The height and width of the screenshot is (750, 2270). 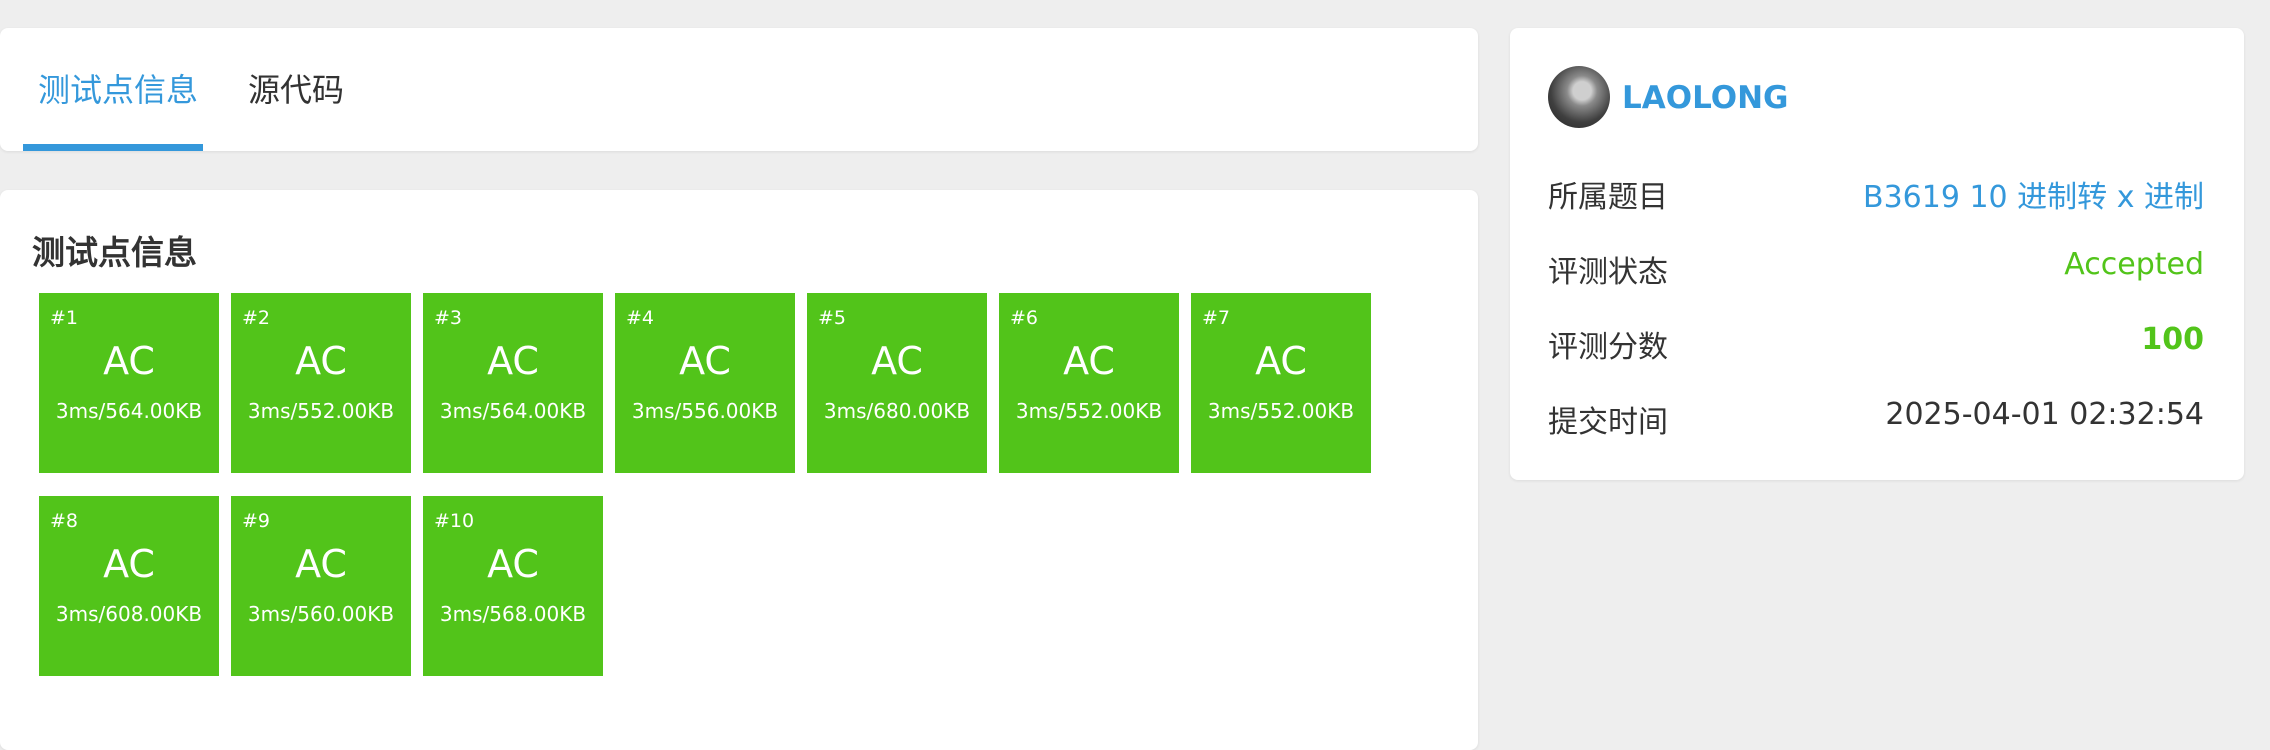 I want to click on problem-row: 所属题目 B3619 10 进制转 x 进制, so click(x=1876, y=193).